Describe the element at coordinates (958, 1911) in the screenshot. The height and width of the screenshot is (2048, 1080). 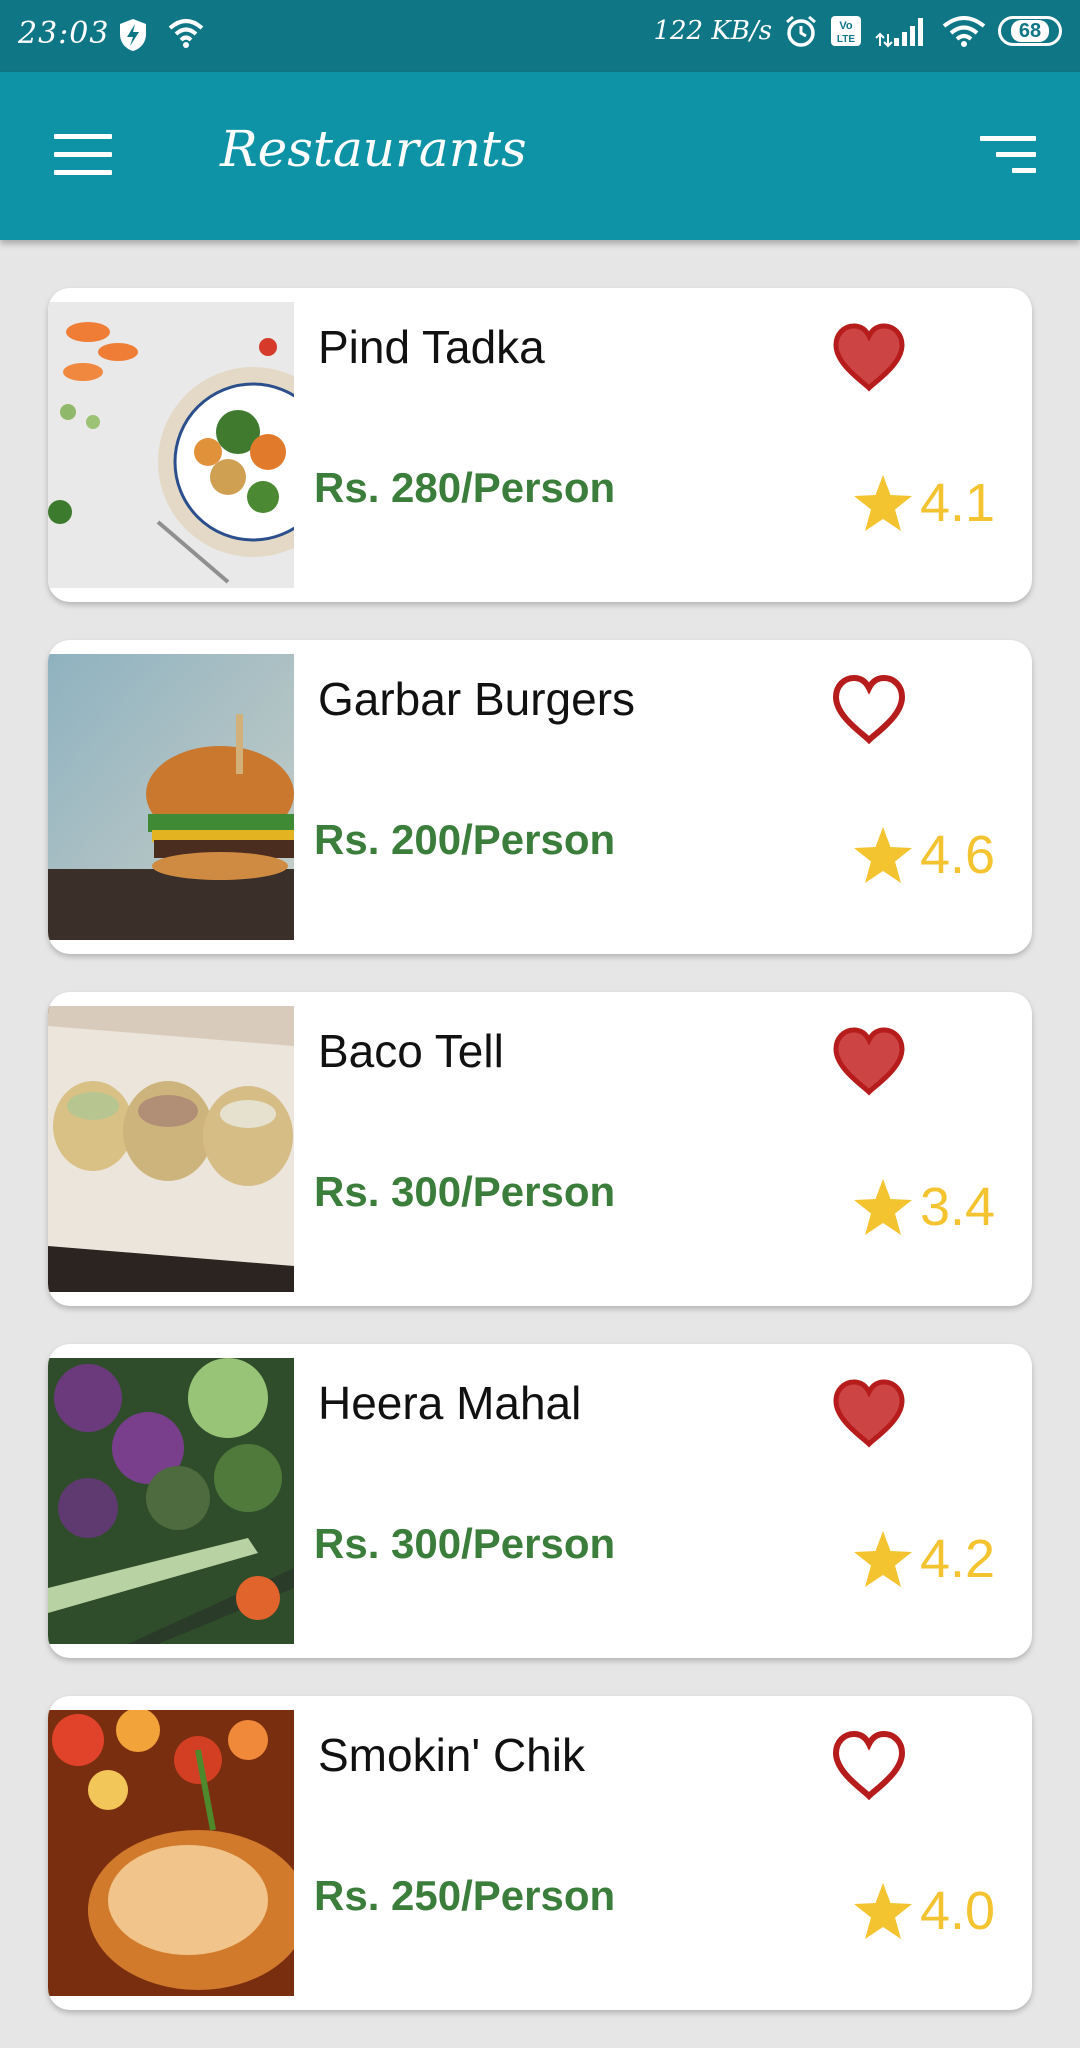
I see `rating-value: 4.0` at that location.